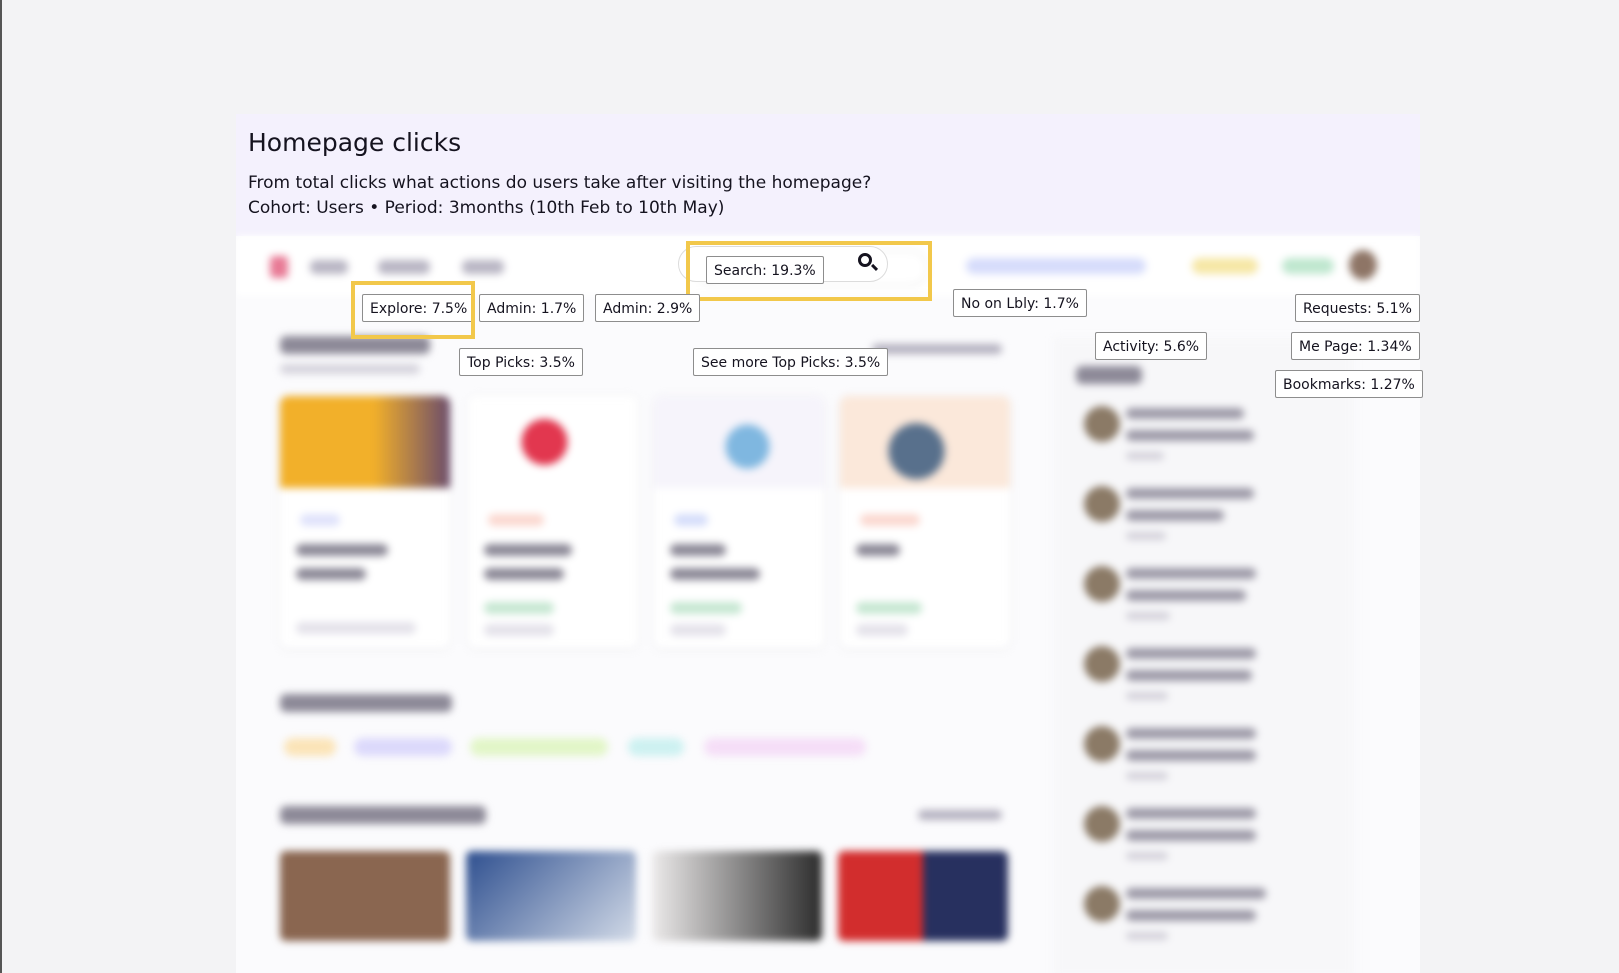 The width and height of the screenshot is (1619, 973). I want to click on nav-admin, so click(483, 267).